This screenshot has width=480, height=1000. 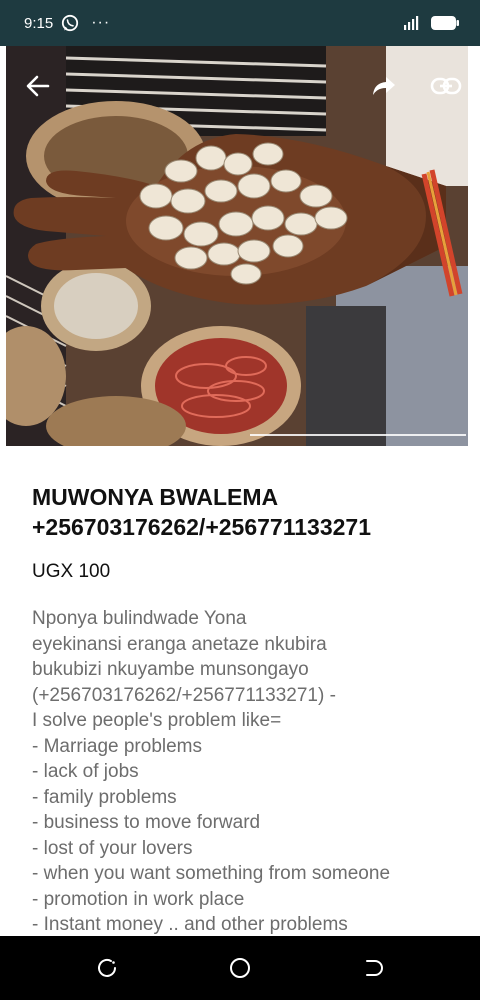 I want to click on recent-apps-icon, so click(x=107, y=967).